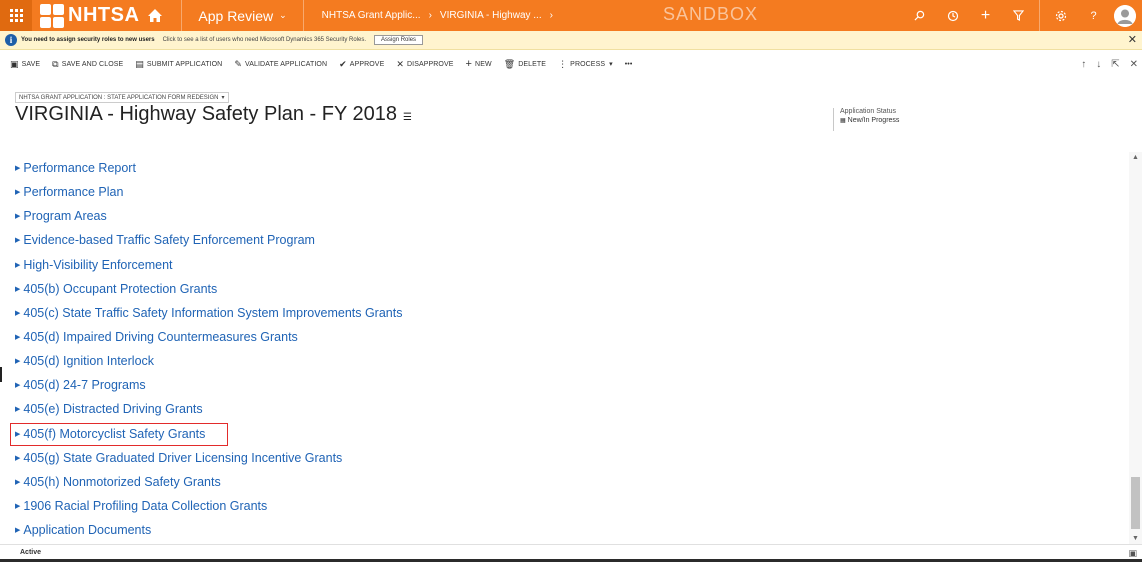  Describe the element at coordinates (525, 64) in the screenshot. I see `delete-button: 🗑 DELETE` at that location.